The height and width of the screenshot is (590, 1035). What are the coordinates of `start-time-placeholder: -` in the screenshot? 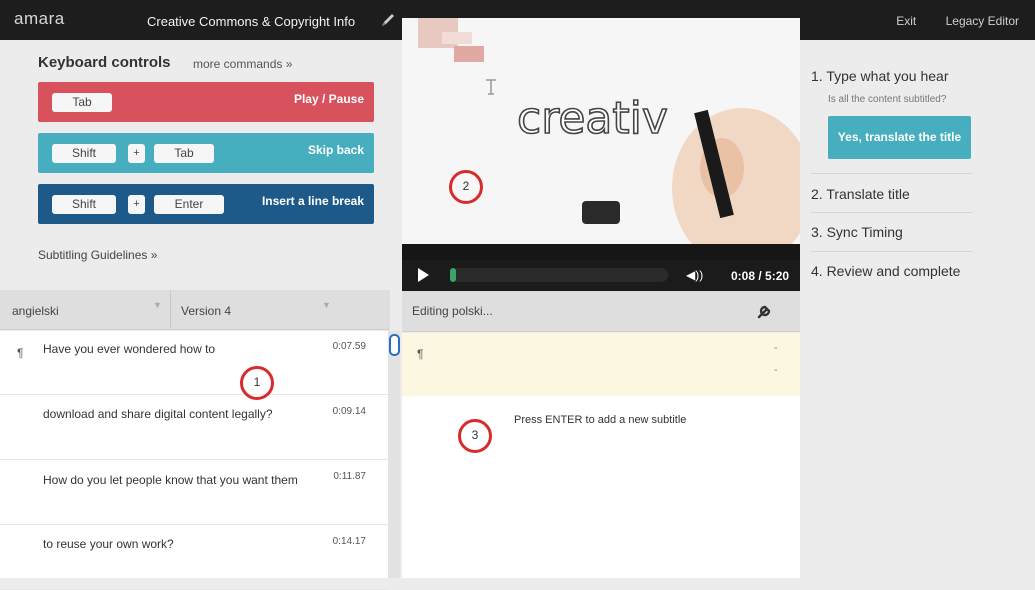 It's located at (776, 348).